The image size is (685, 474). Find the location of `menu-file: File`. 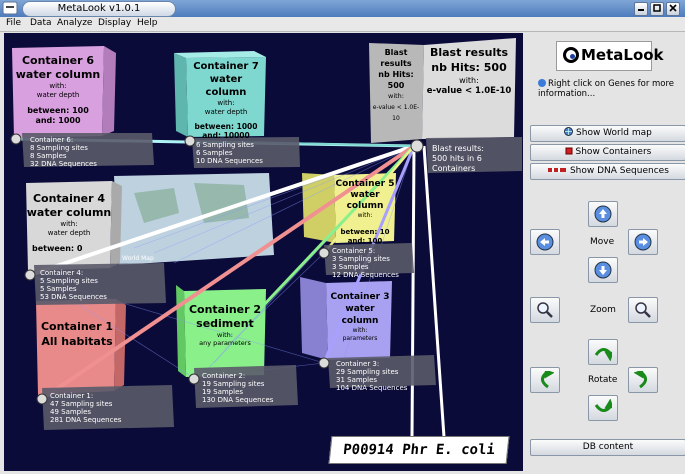

menu-file: File is located at coordinates (13, 23).